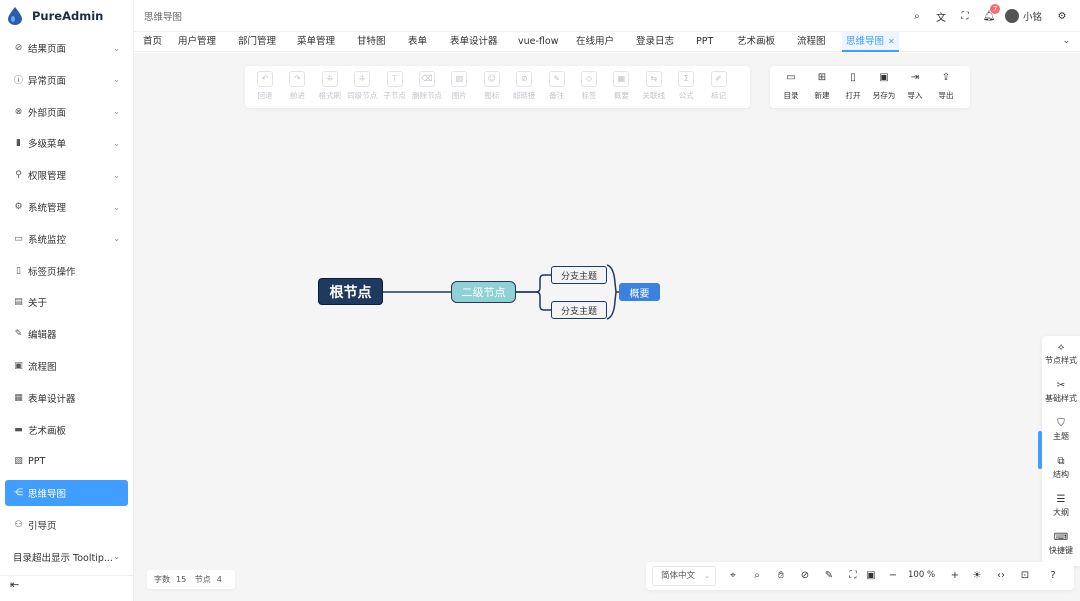 The image size is (1080, 601). Describe the element at coordinates (1061, 544) in the screenshot. I see `panel-keyboard: ⌨ 快捷键` at that location.